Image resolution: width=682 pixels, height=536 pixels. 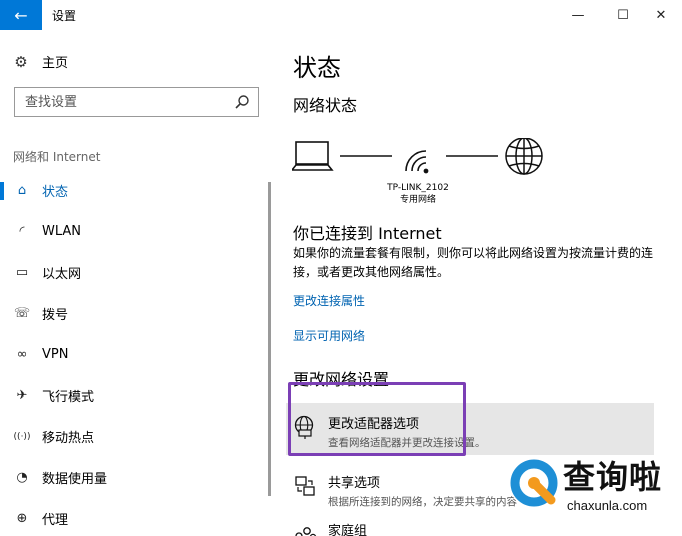 What do you see at coordinates (62, 231) in the screenshot?
I see `sidebar-item-label: WLAN` at bounding box center [62, 231].